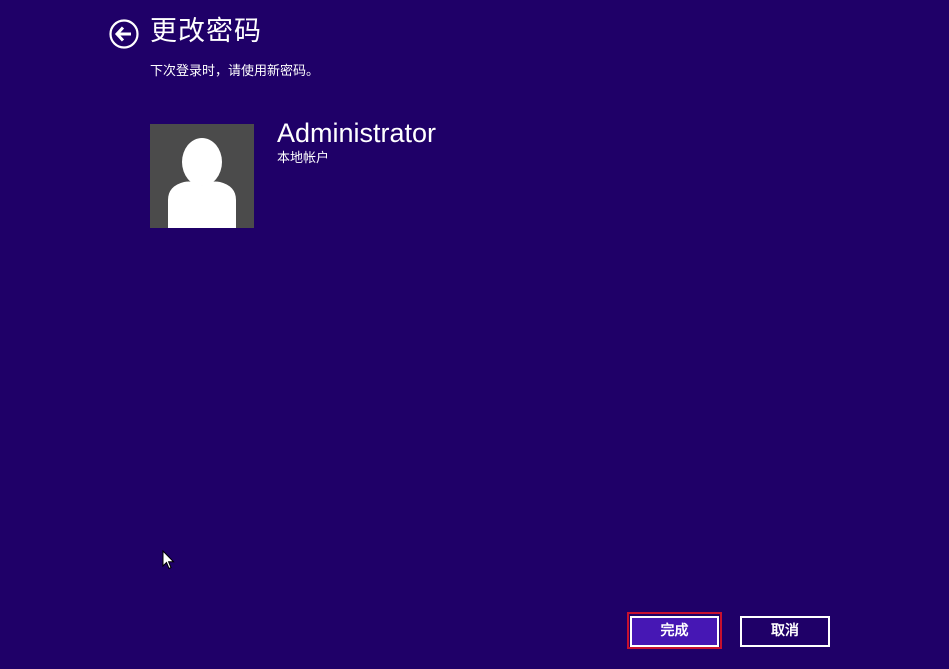  Describe the element at coordinates (303, 158) in the screenshot. I see `account-type: 本地帐户` at that location.